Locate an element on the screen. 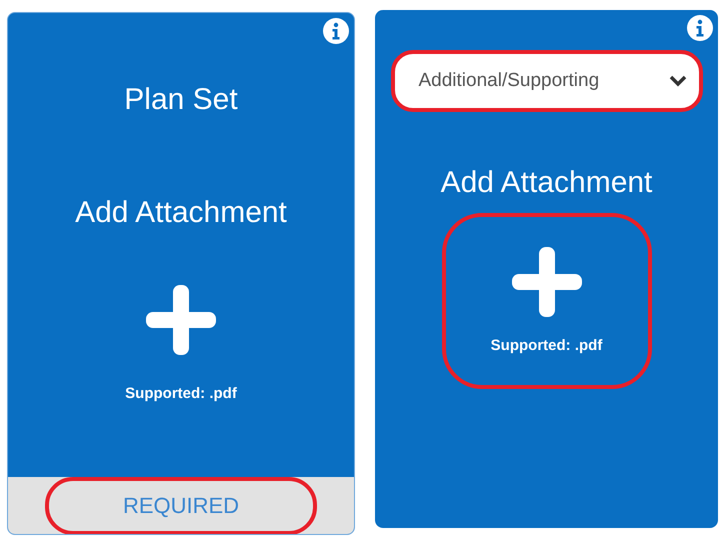  chevron-down-icon is located at coordinates (677, 81).